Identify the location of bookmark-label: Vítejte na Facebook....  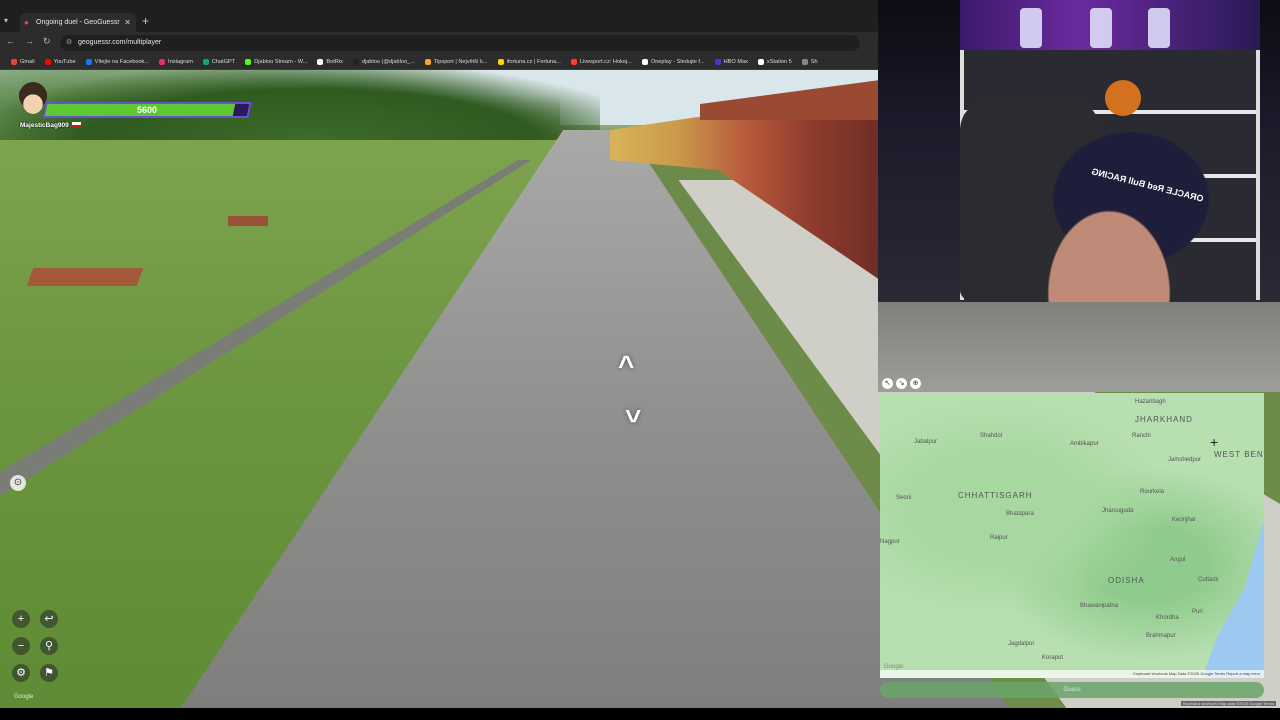
(122, 62).